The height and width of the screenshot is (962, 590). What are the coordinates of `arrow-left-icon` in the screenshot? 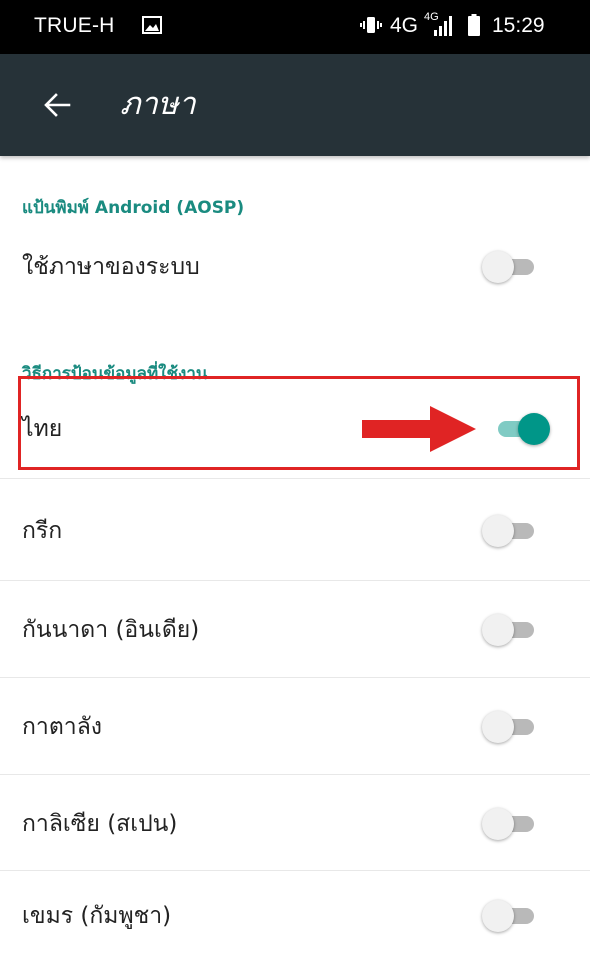 It's located at (57, 105).